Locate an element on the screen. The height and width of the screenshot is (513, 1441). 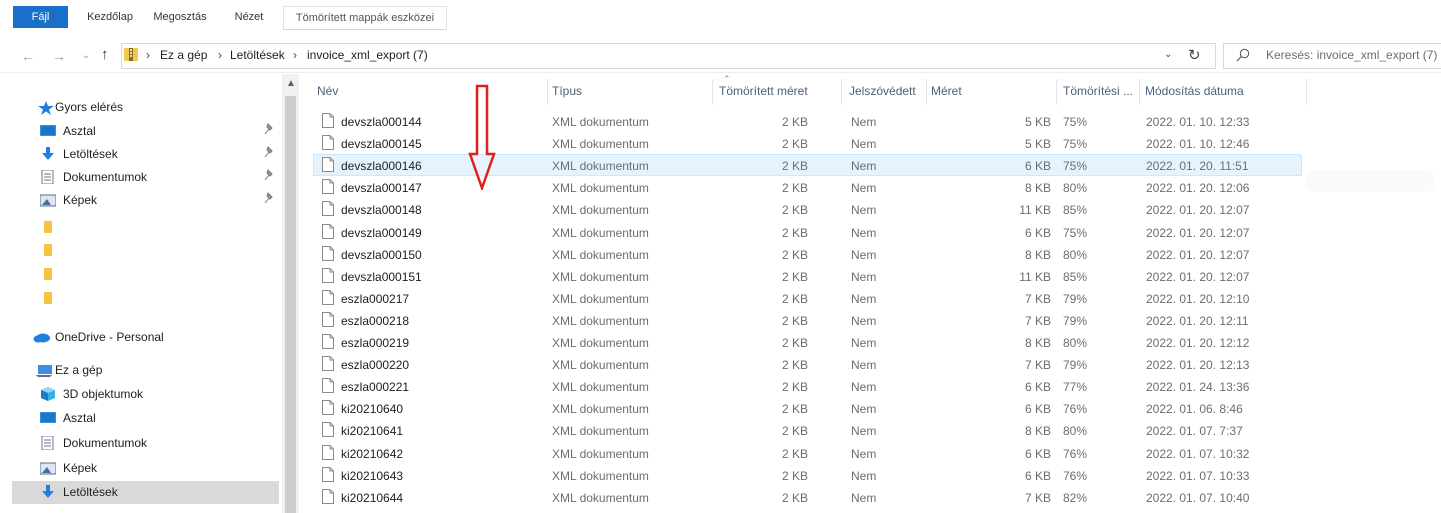
tab-share: Megosztás is located at coordinates (180, 17).